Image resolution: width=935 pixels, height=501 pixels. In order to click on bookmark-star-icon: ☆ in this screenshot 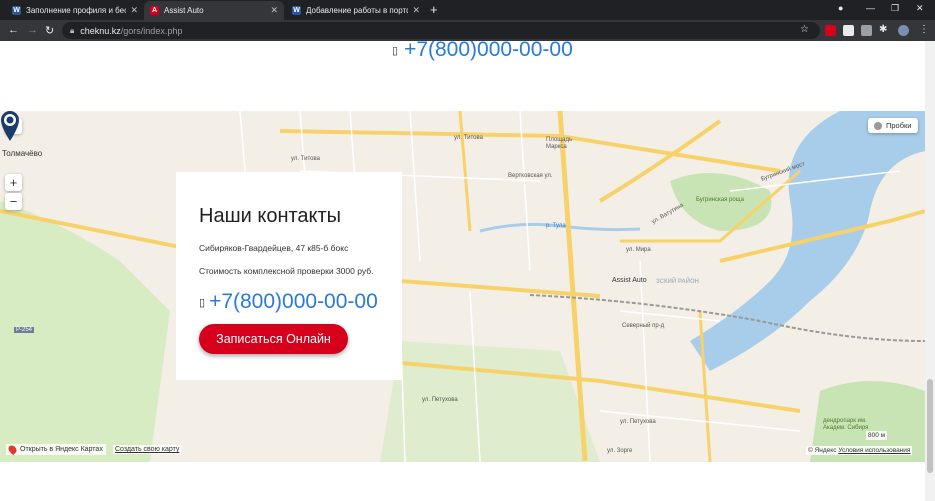, I will do `click(804, 29)`.